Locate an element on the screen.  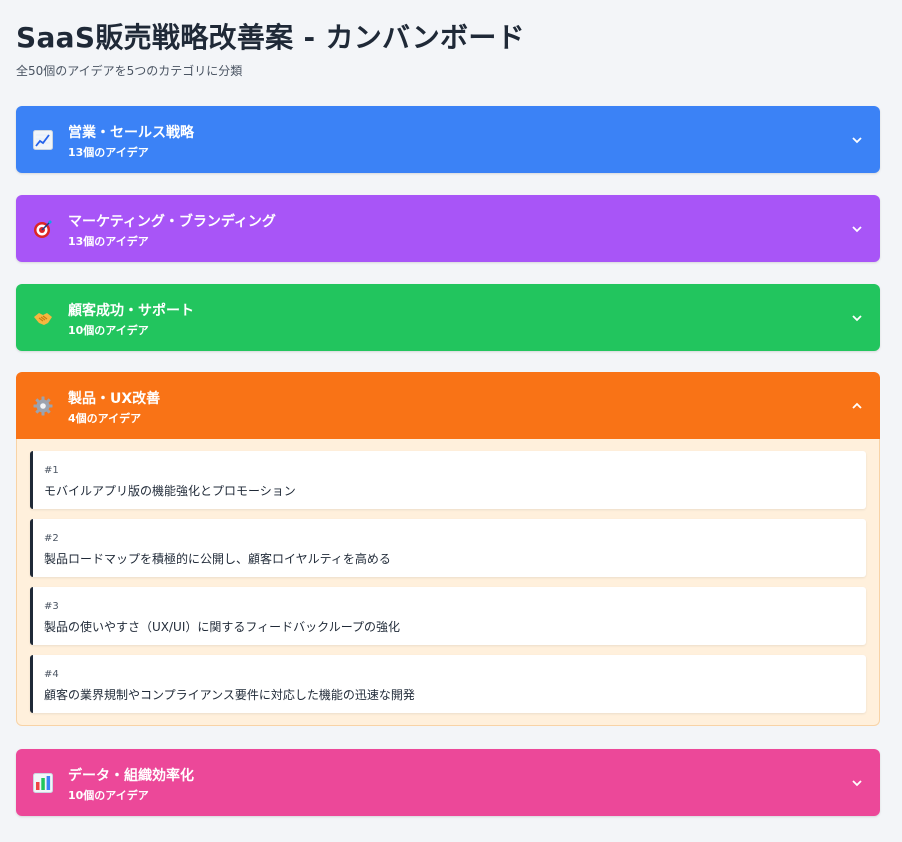
idea-card: #4 顧客の業界規制やコンプライアンス要件に対応した機能の迅速な開発 is located at coordinates (448, 684).